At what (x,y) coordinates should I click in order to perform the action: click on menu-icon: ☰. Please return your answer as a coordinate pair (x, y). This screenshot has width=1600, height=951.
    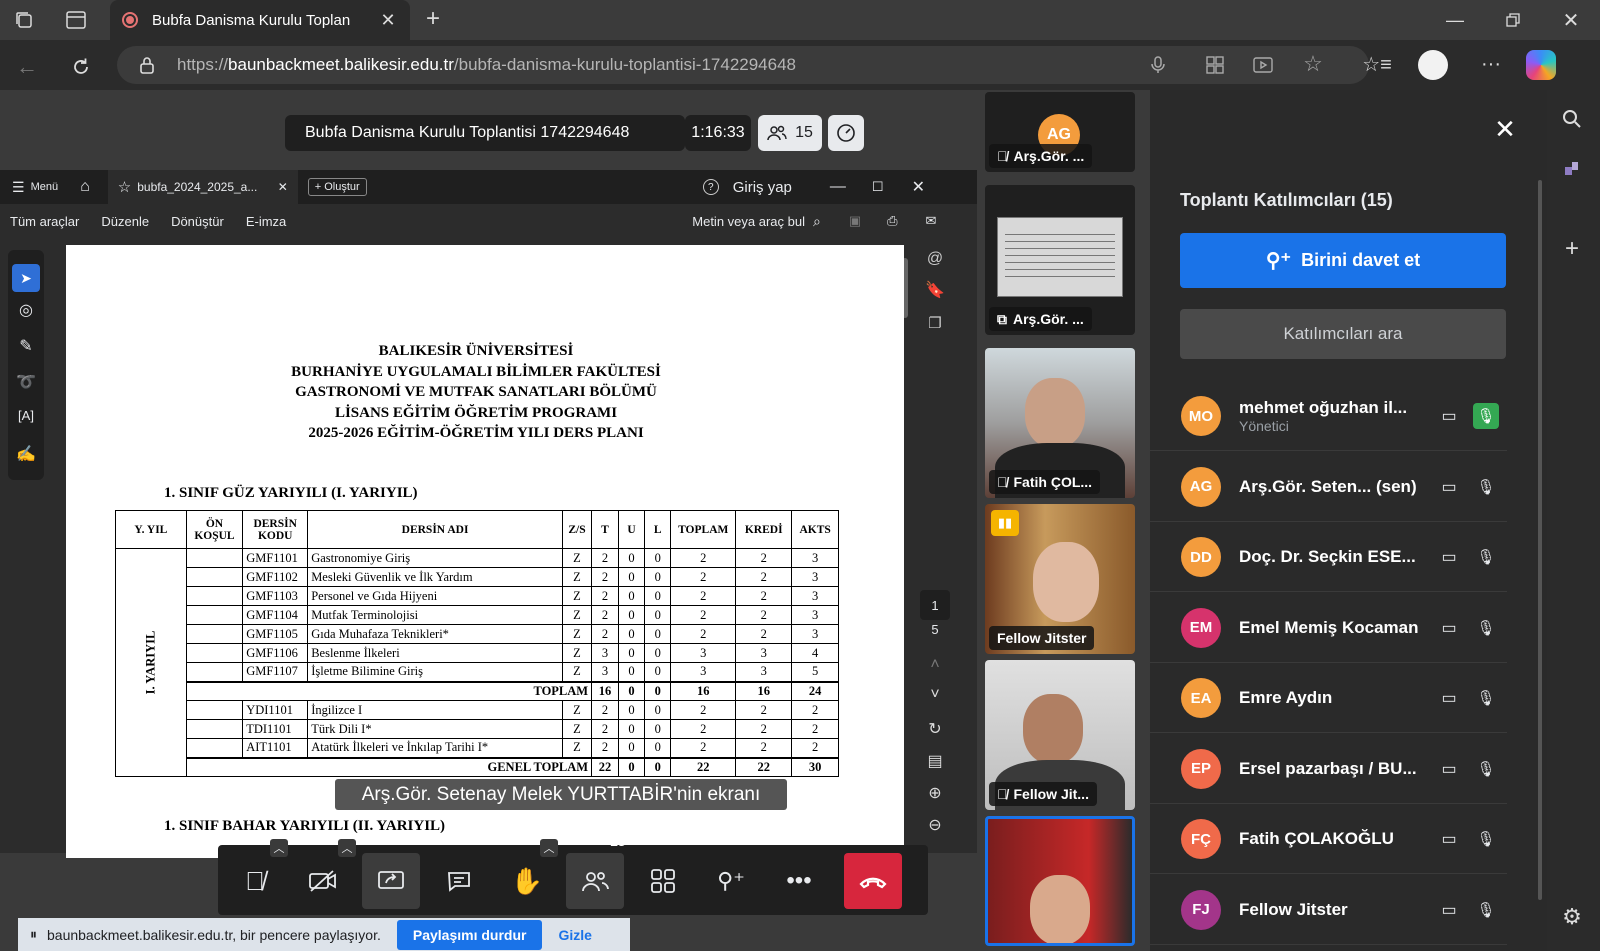
    Looking at the image, I should click on (18, 187).